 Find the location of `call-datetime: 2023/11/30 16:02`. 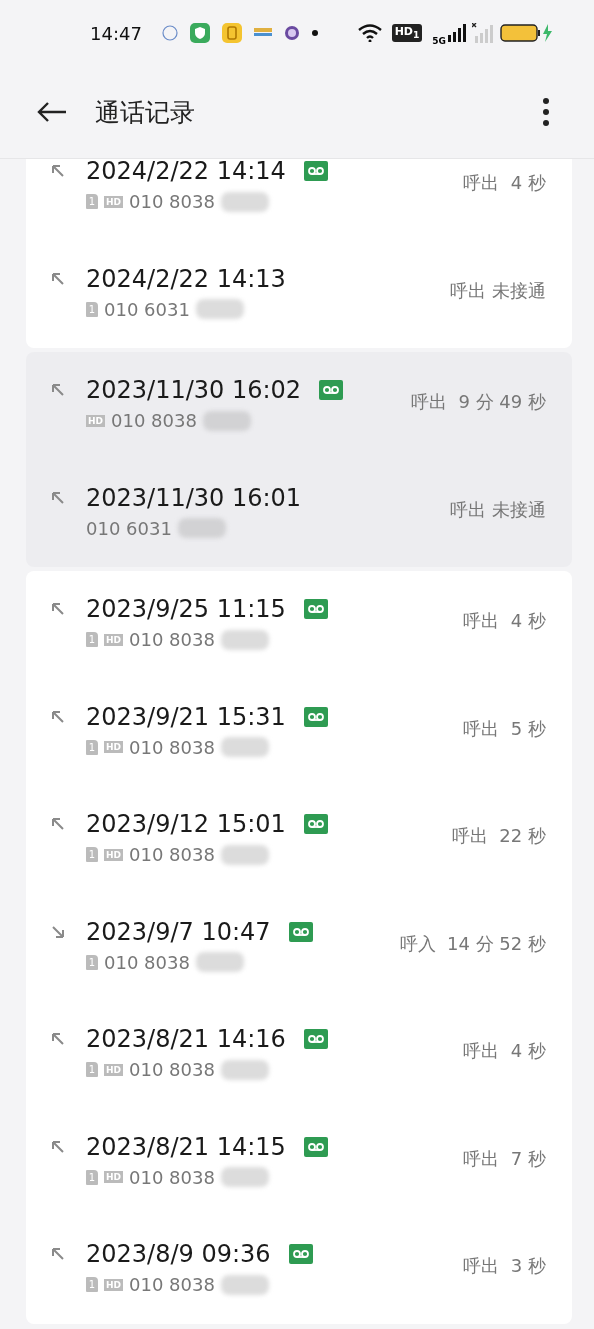

call-datetime: 2023/11/30 16:02 is located at coordinates (194, 390).